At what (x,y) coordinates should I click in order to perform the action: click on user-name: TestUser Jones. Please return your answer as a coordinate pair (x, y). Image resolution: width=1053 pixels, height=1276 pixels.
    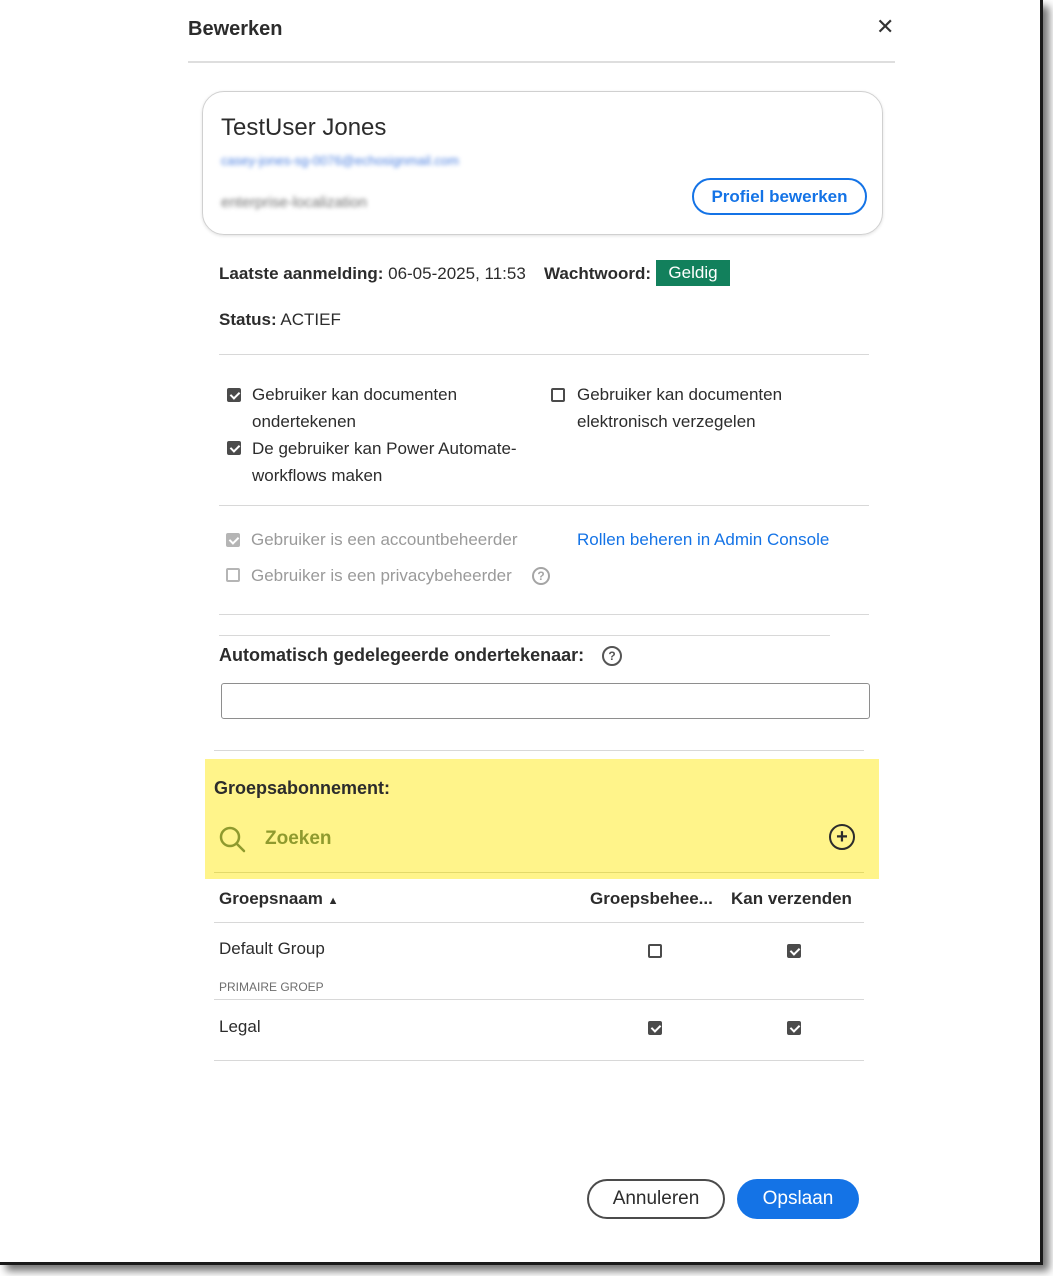
    Looking at the image, I should click on (304, 127).